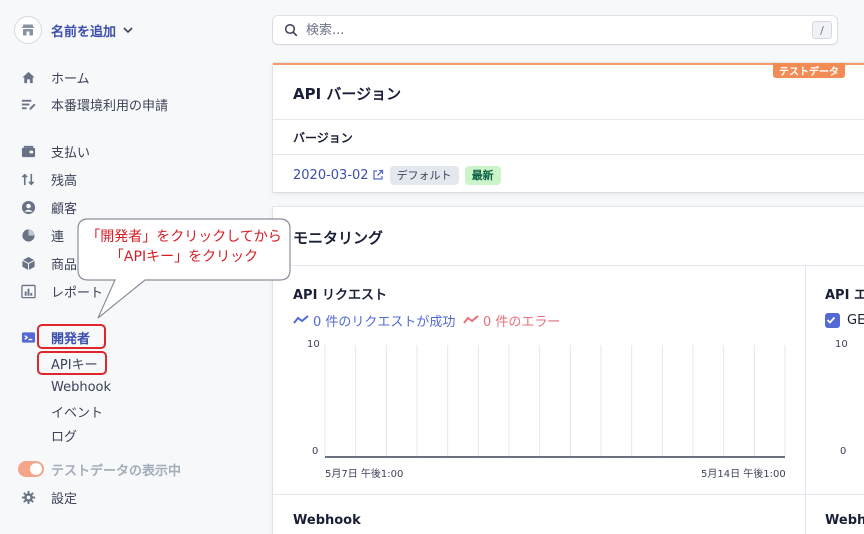  What do you see at coordinates (31, 469) in the screenshot?
I see `test-data-toggle` at bounding box center [31, 469].